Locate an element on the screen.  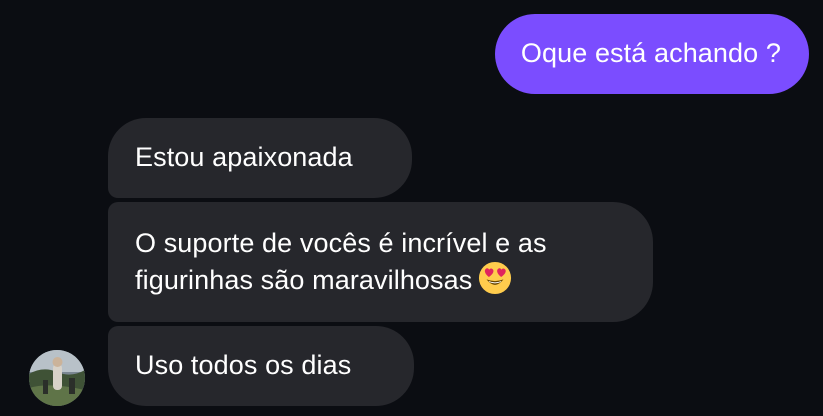
outgoing-message-bubble: Oque está achando ? is located at coordinates (651, 54).